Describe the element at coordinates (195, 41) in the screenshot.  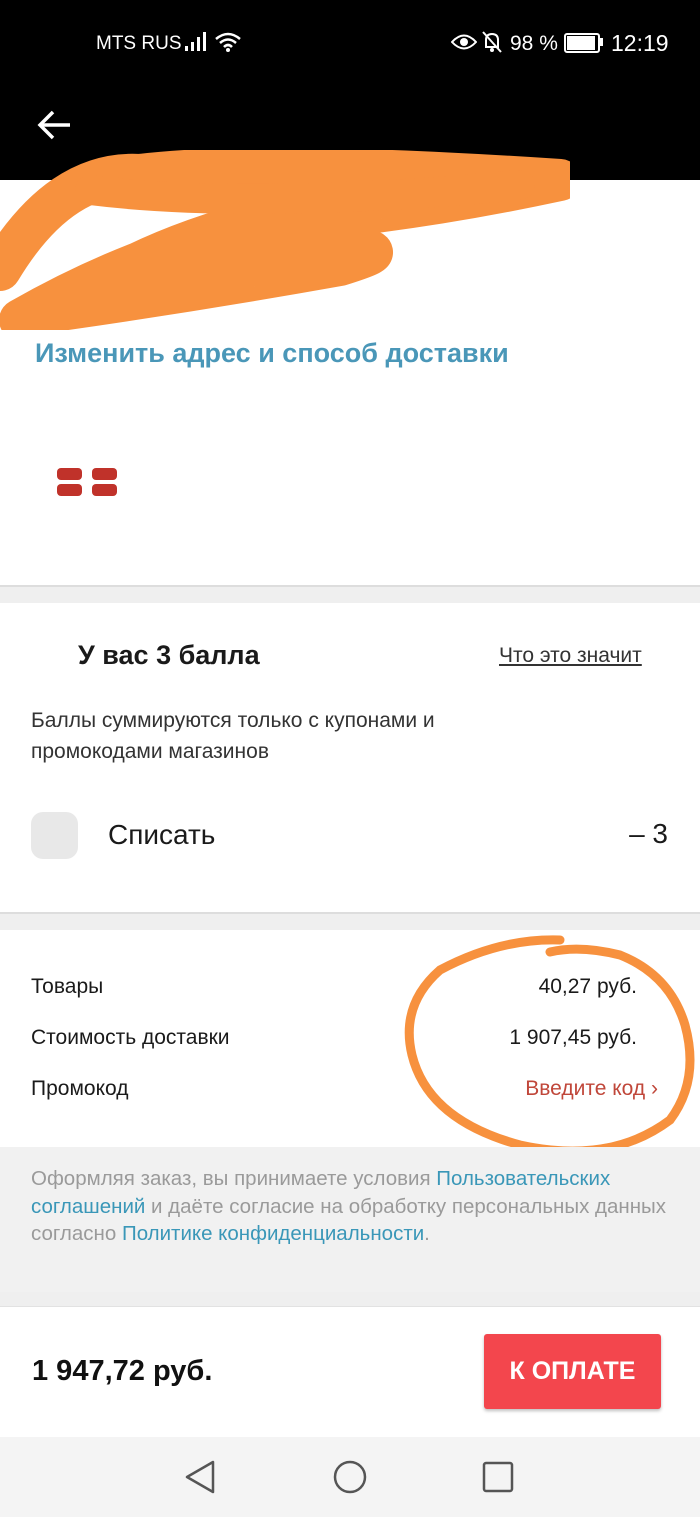
I see `signal-icon` at that location.